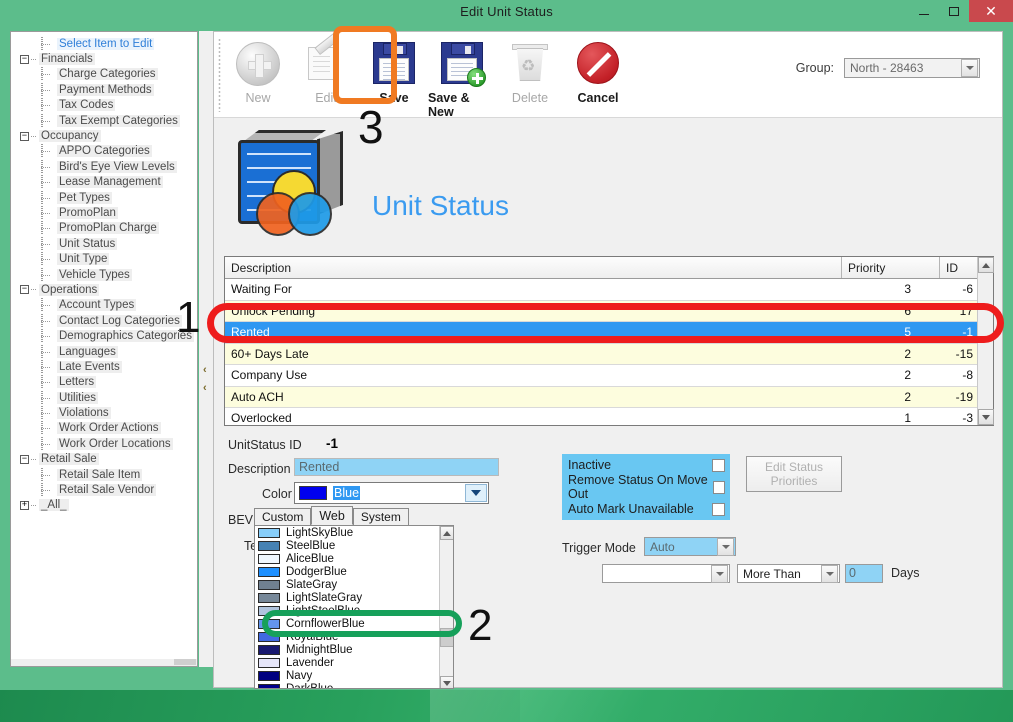 This screenshot has height=722, width=1013. What do you see at coordinates (666, 573) in the screenshot?
I see `condition-dropdown` at bounding box center [666, 573].